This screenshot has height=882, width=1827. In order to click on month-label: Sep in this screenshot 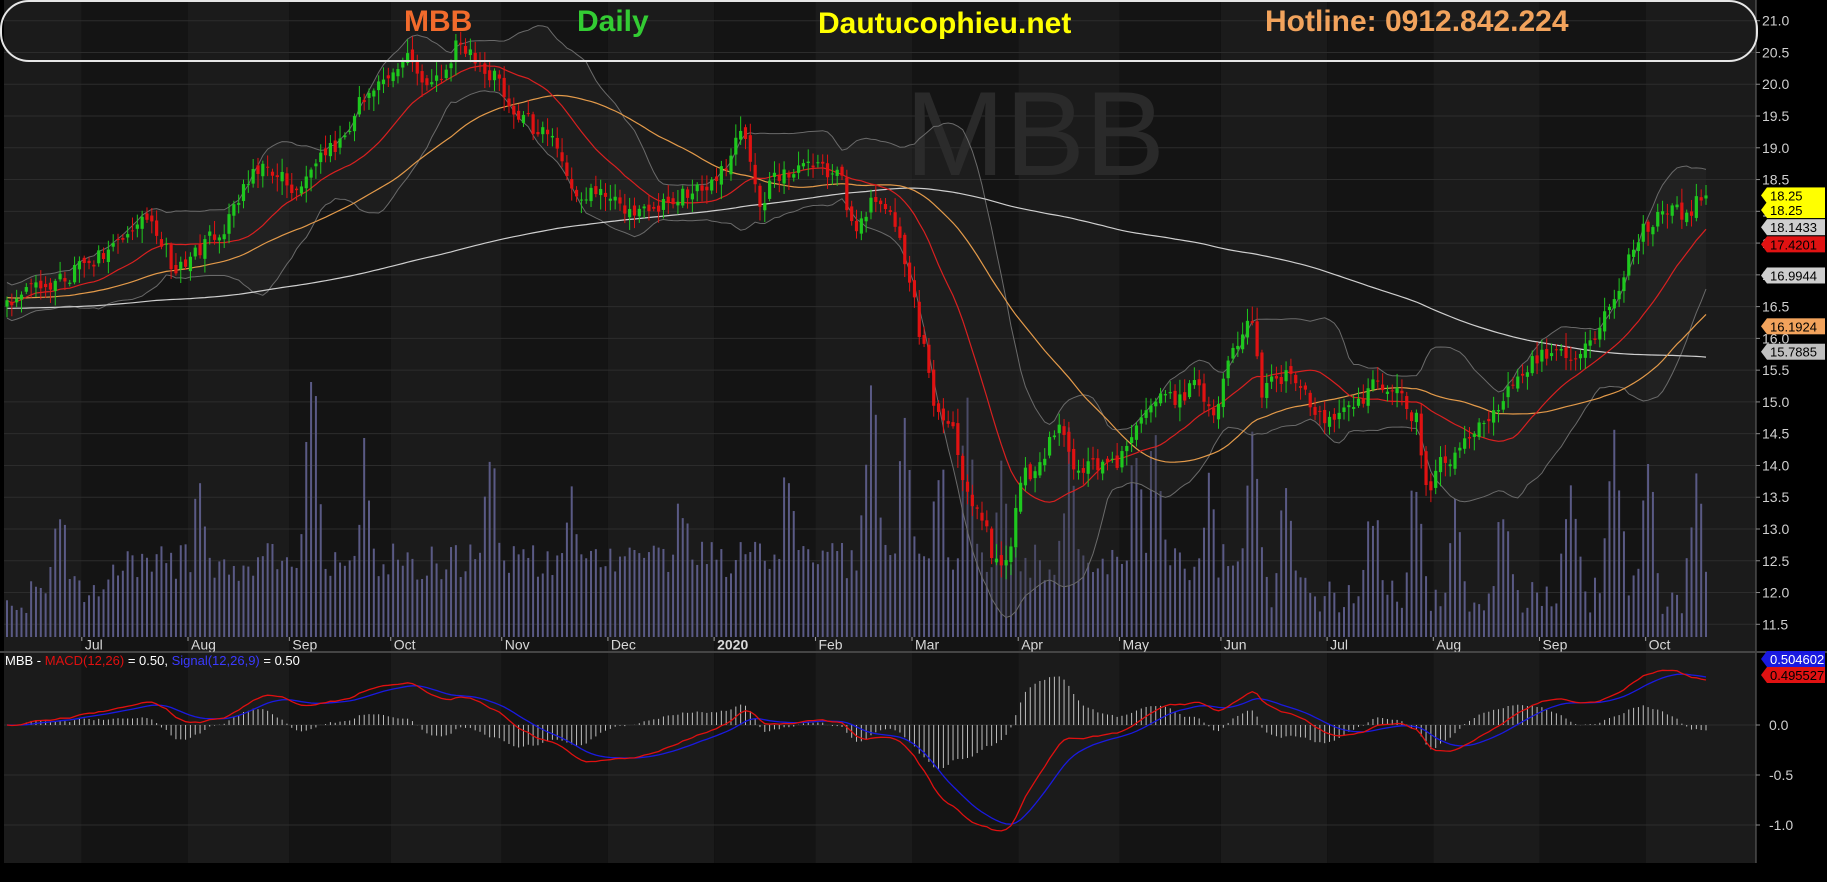, I will do `click(1554, 645)`.